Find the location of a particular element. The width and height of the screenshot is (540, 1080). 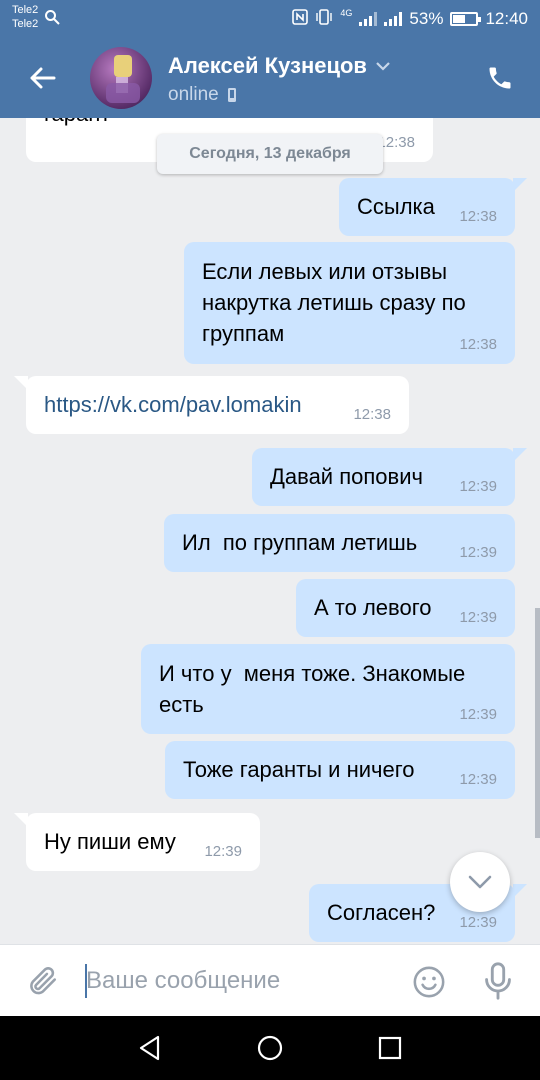

back-button is located at coordinates (42, 78).